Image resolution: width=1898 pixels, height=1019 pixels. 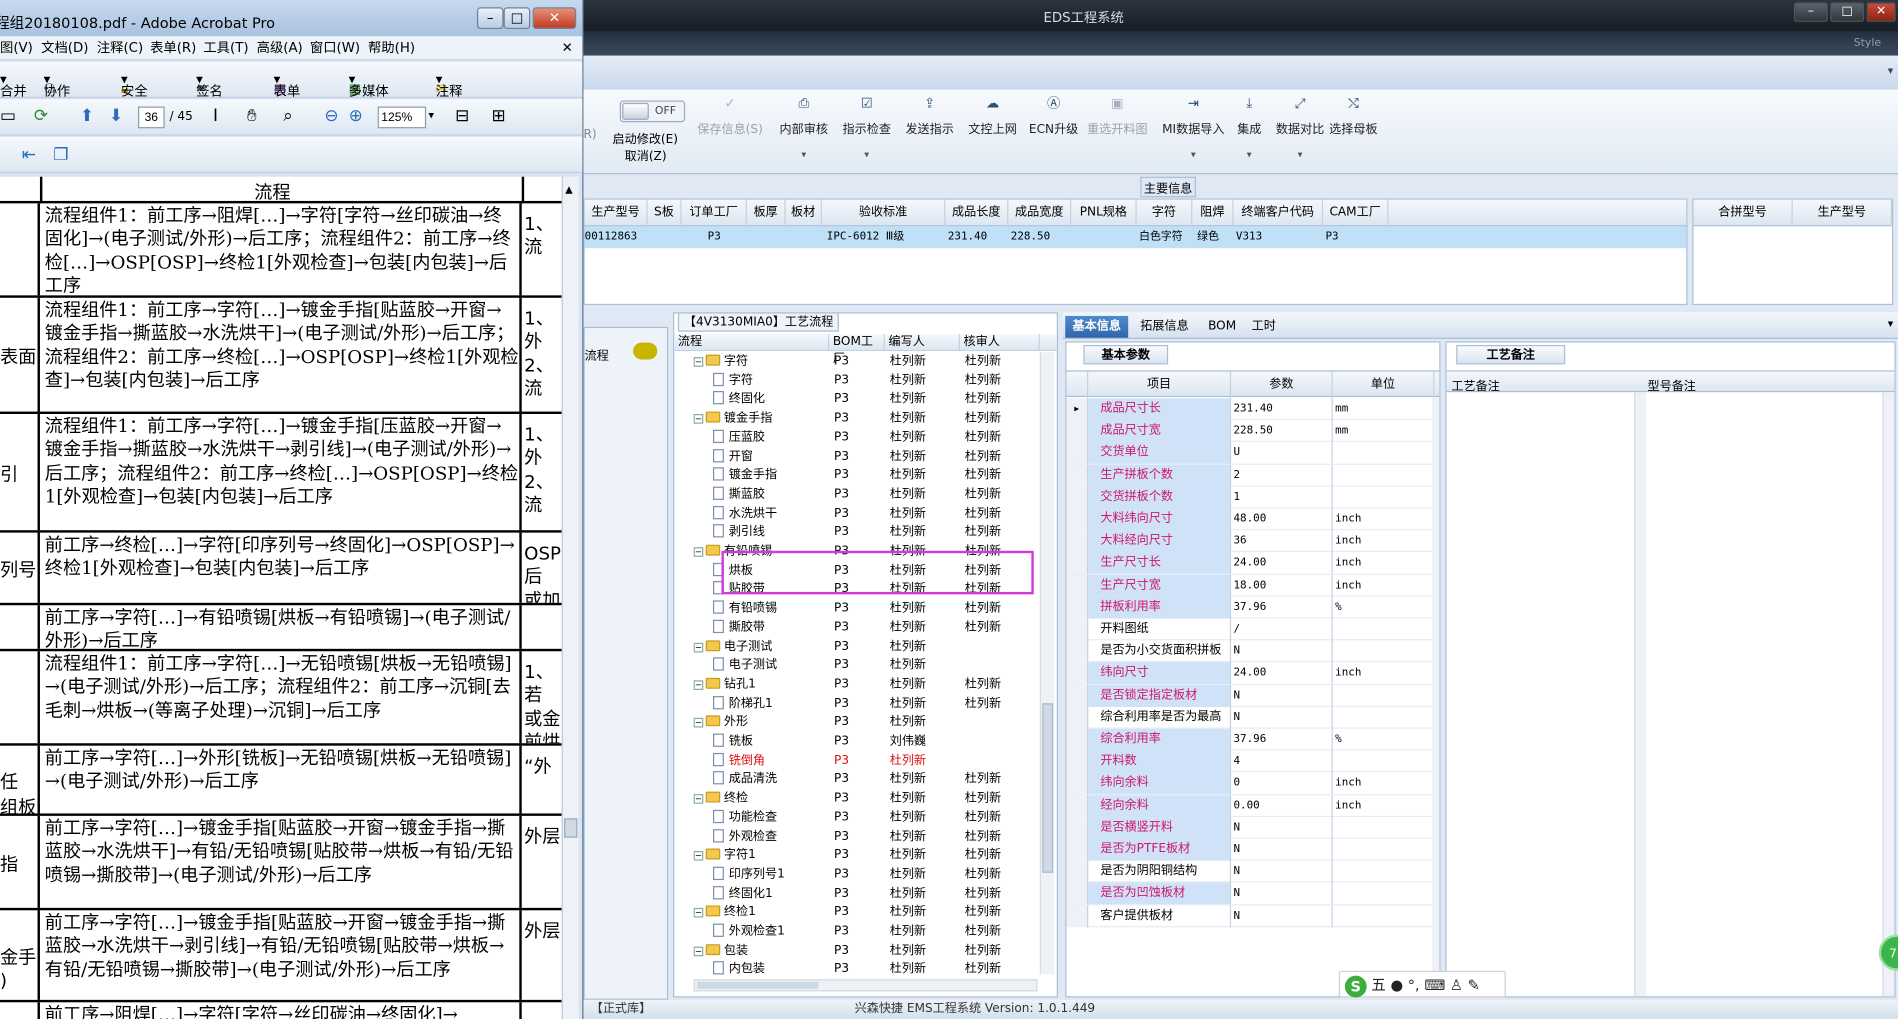 What do you see at coordinates (335, 48) in the screenshot?
I see `menu-window: 窗口(W)` at bounding box center [335, 48].